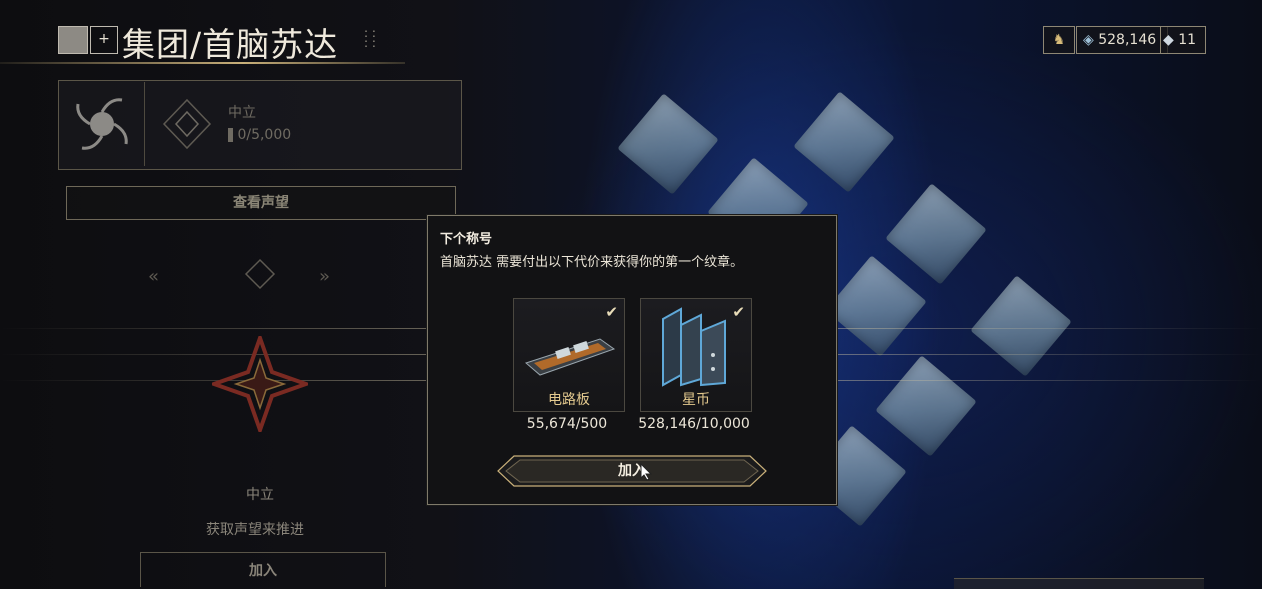  What do you see at coordinates (242, 113) in the screenshot?
I see `standing-title: 中立` at bounding box center [242, 113].